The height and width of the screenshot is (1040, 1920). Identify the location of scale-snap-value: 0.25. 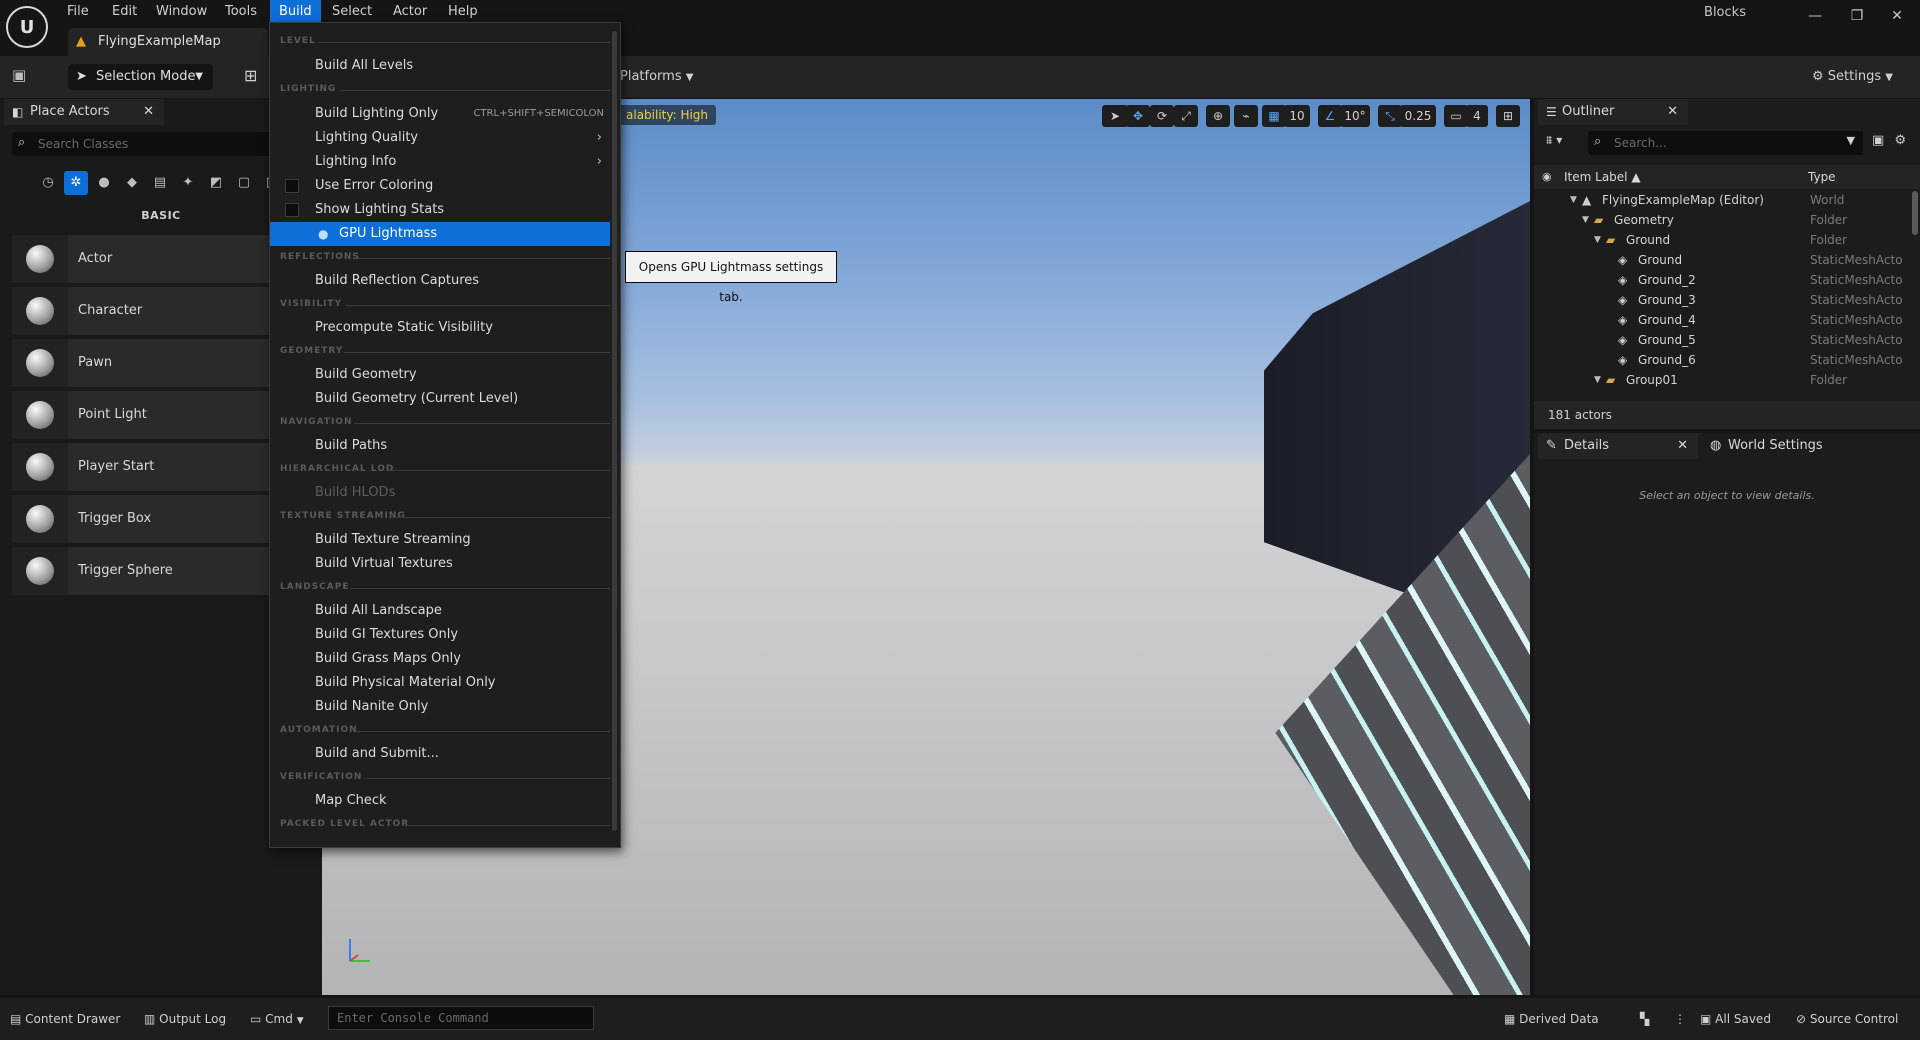
(1418, 116).